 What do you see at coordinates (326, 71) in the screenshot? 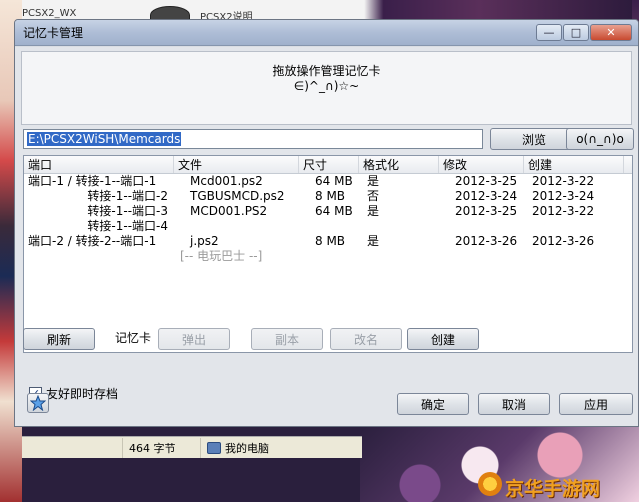
I see `banner-line-1: 拖放操作管理记忆卡` at bounding box center [326, 71].